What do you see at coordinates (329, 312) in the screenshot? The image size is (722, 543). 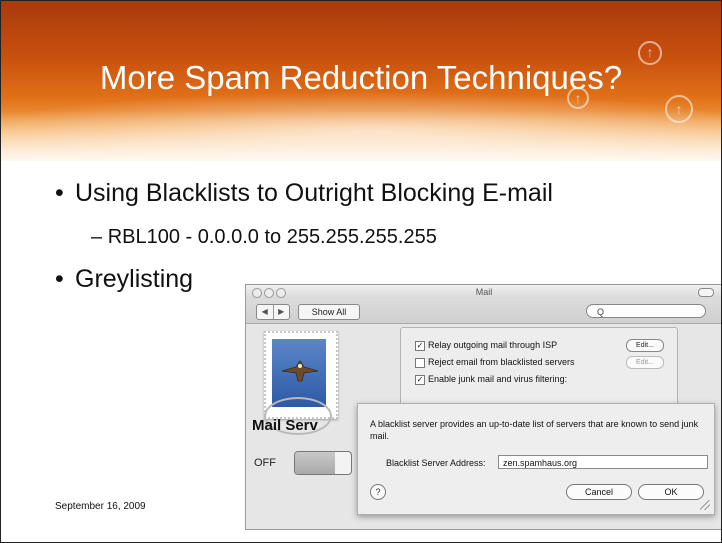 I see `show-all-button: Show All` at bounding box center [329, 312].